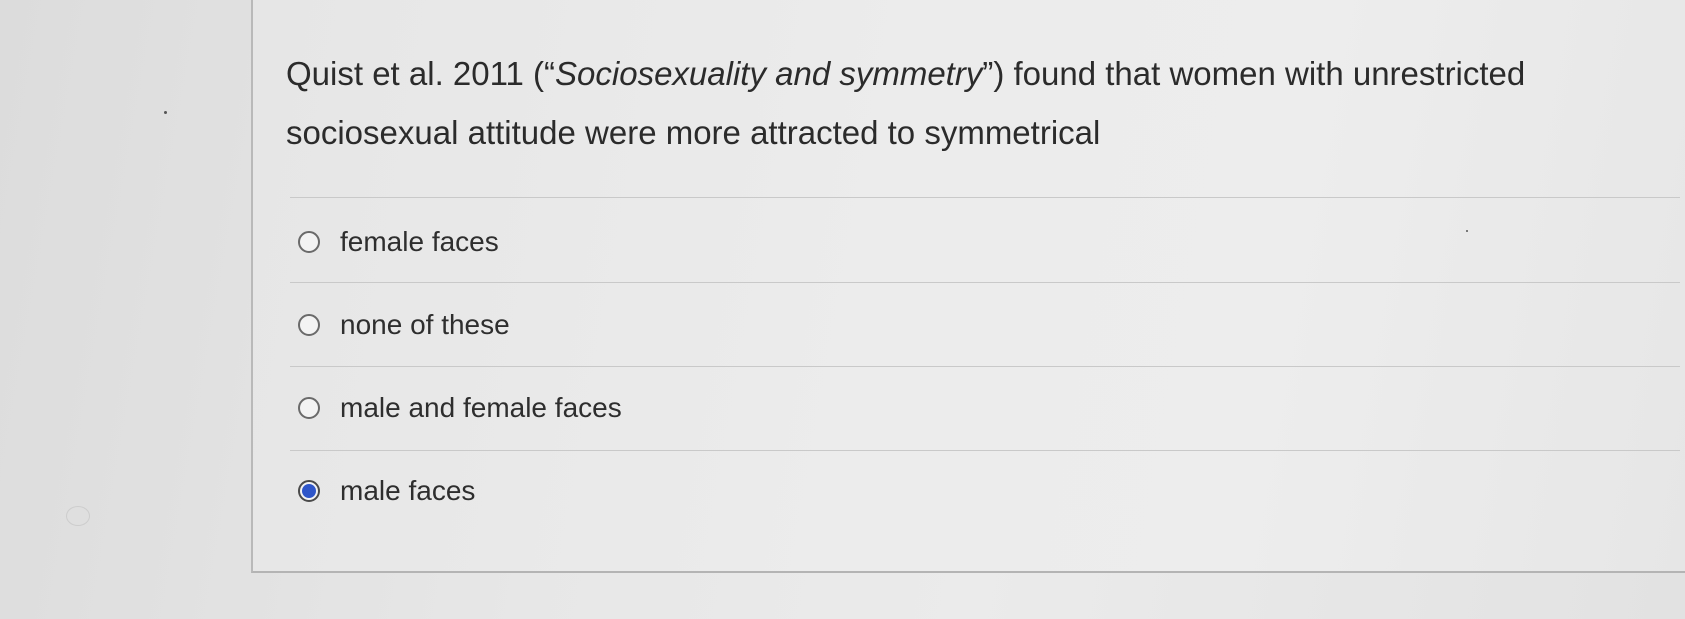 The image size is (1685, 619). What do you see at coordinates (78, 516) in the screenshot?
I see `smudge` at bounding box center [78, 516].